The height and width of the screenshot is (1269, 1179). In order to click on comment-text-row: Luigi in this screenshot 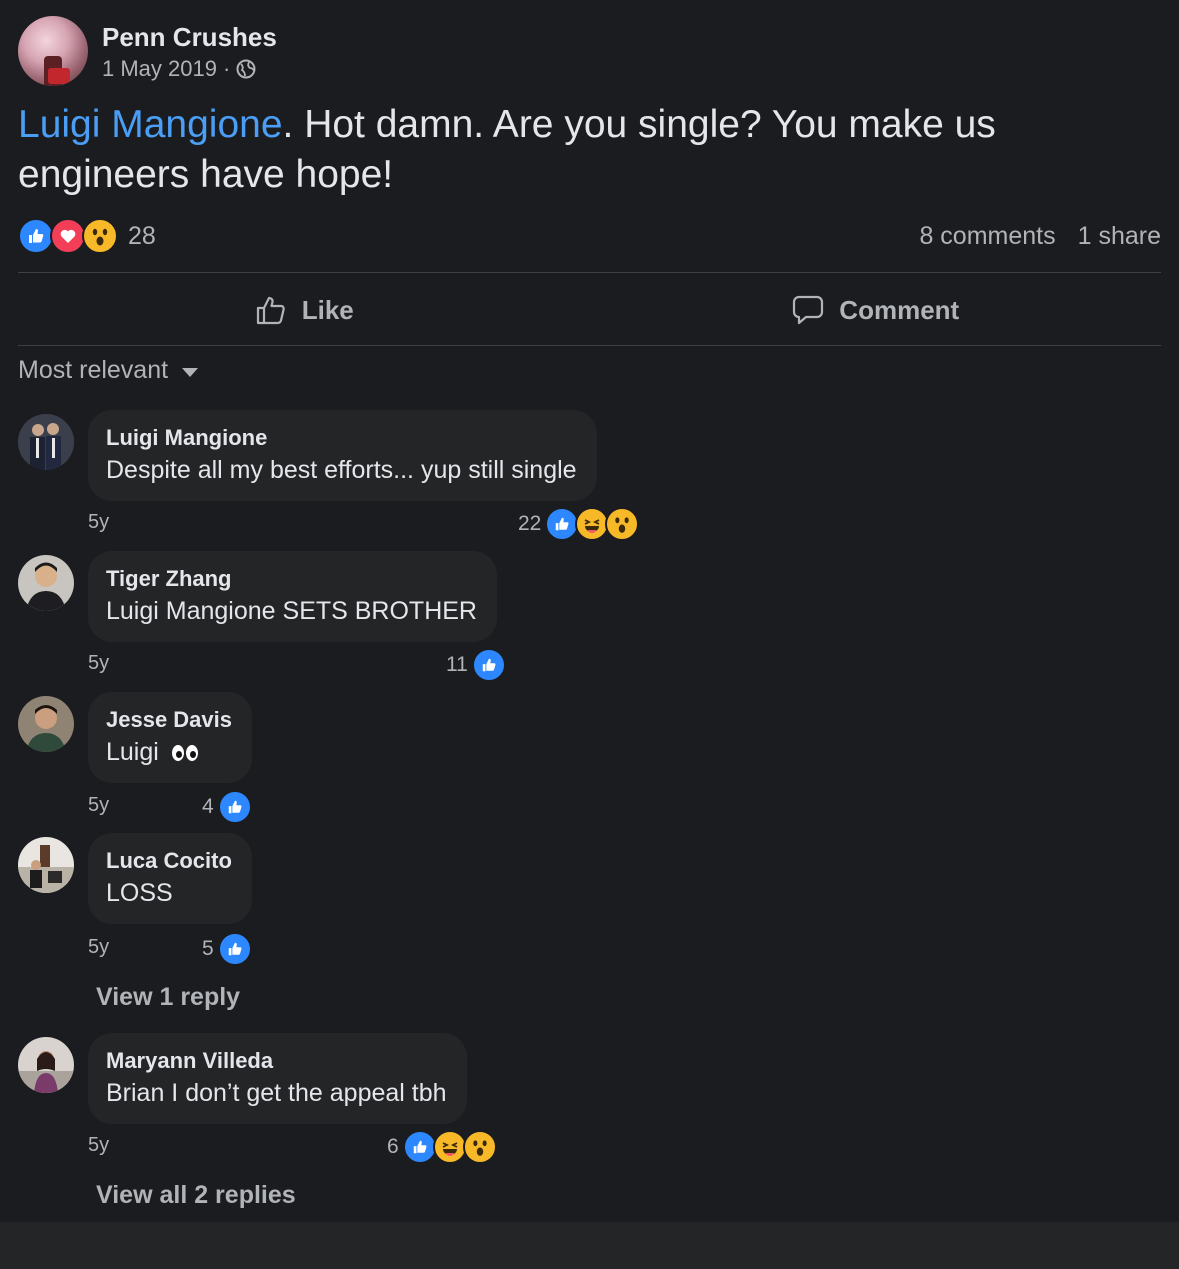, I will do `click(169, 752)`.